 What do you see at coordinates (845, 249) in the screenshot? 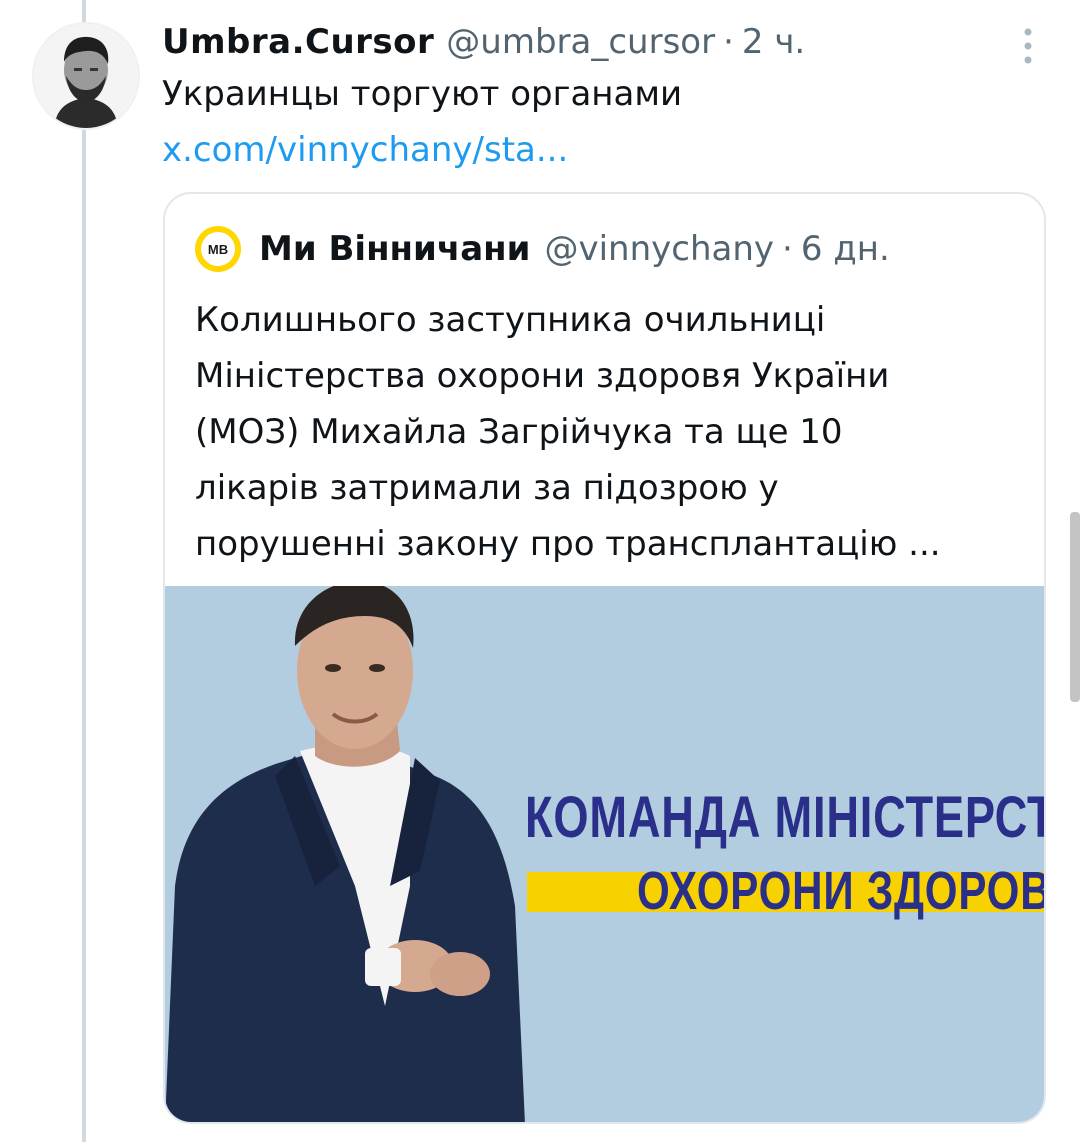
I see `quote-time: 6 дн.` at bounding box center [845, 249].